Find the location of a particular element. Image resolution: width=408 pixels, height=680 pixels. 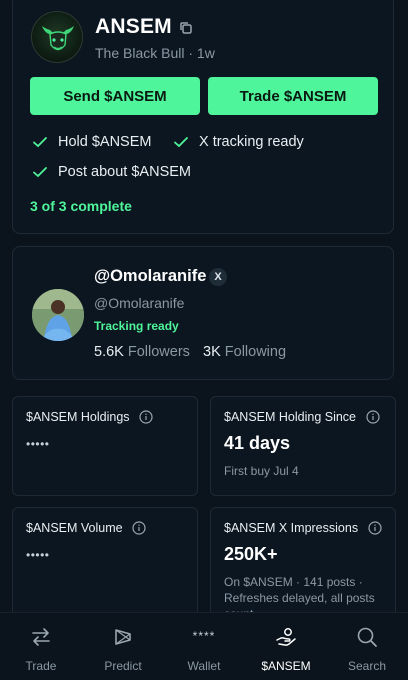

holding-since-title: $ANSEM Holding Since is located at coordinates (302, 417).